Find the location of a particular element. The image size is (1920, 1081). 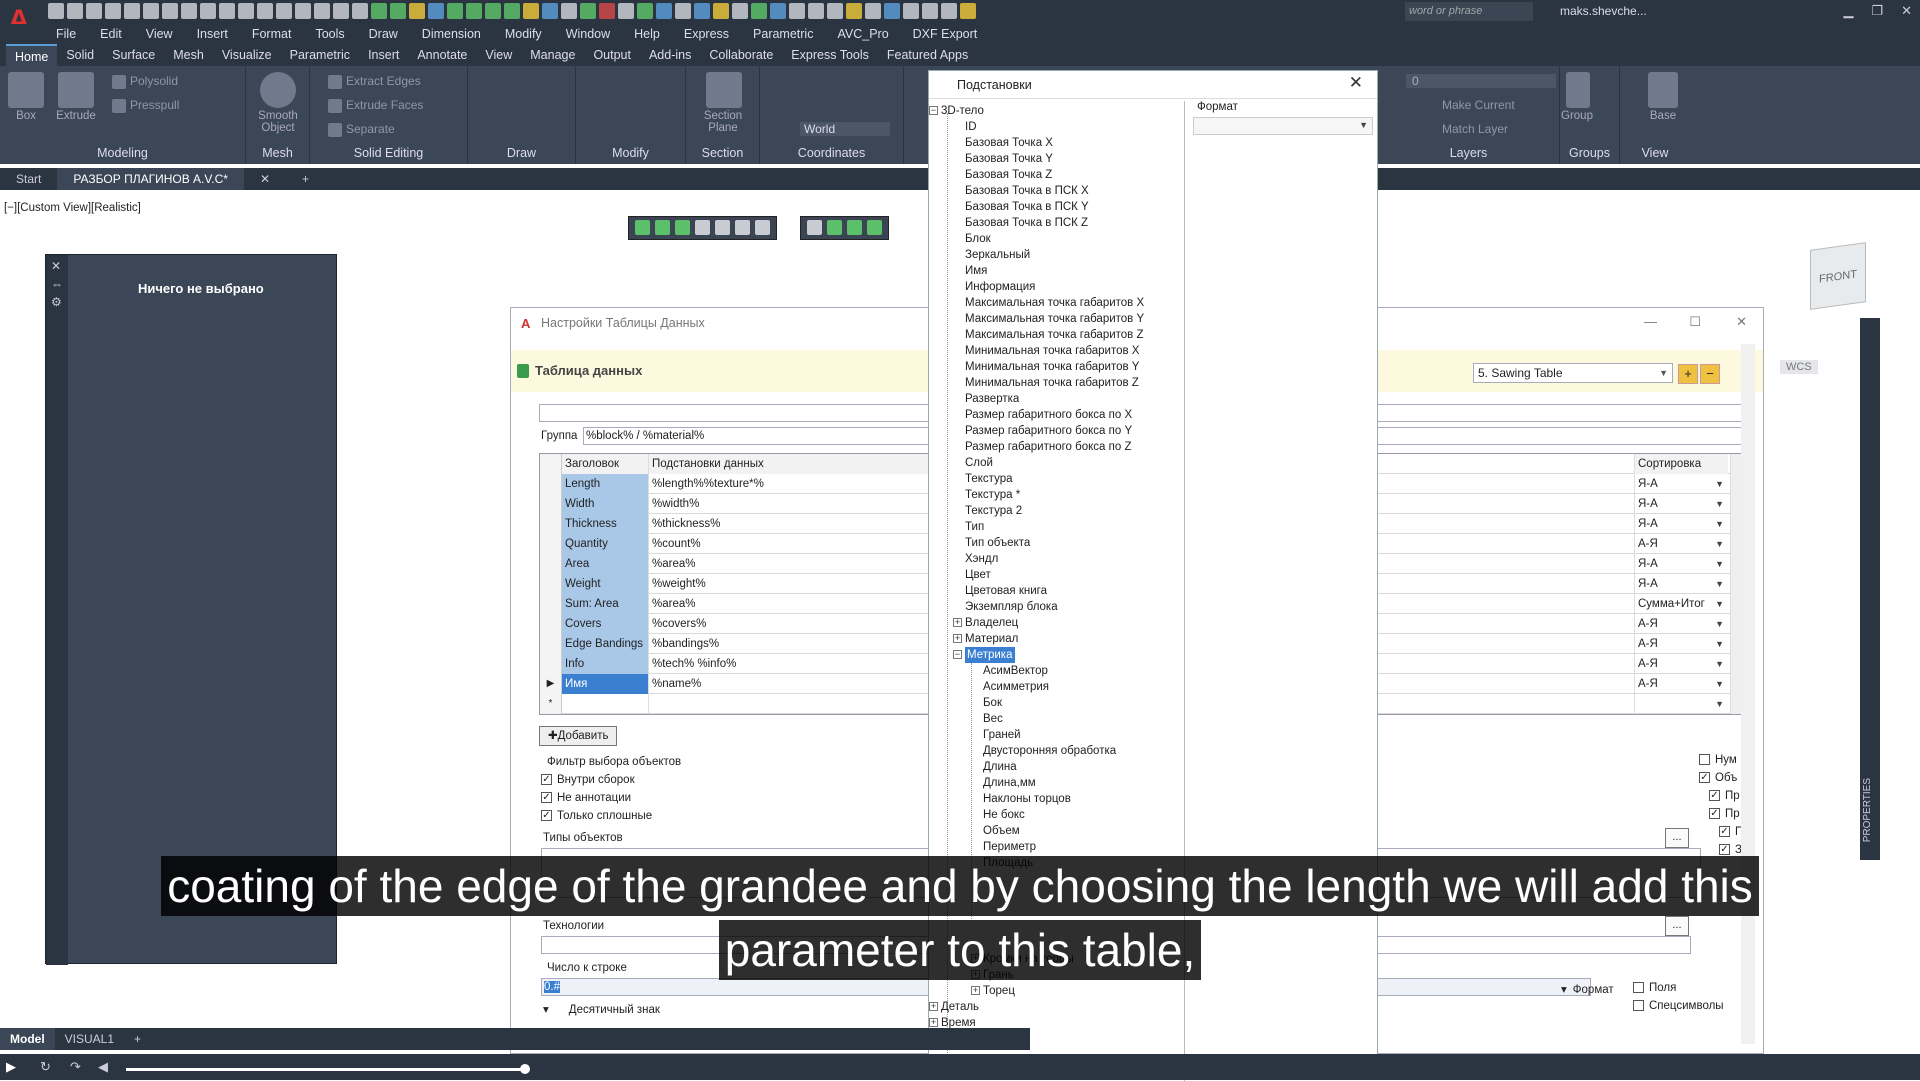

groups-panel-label: Groups is located at coordinates (1589, 153).